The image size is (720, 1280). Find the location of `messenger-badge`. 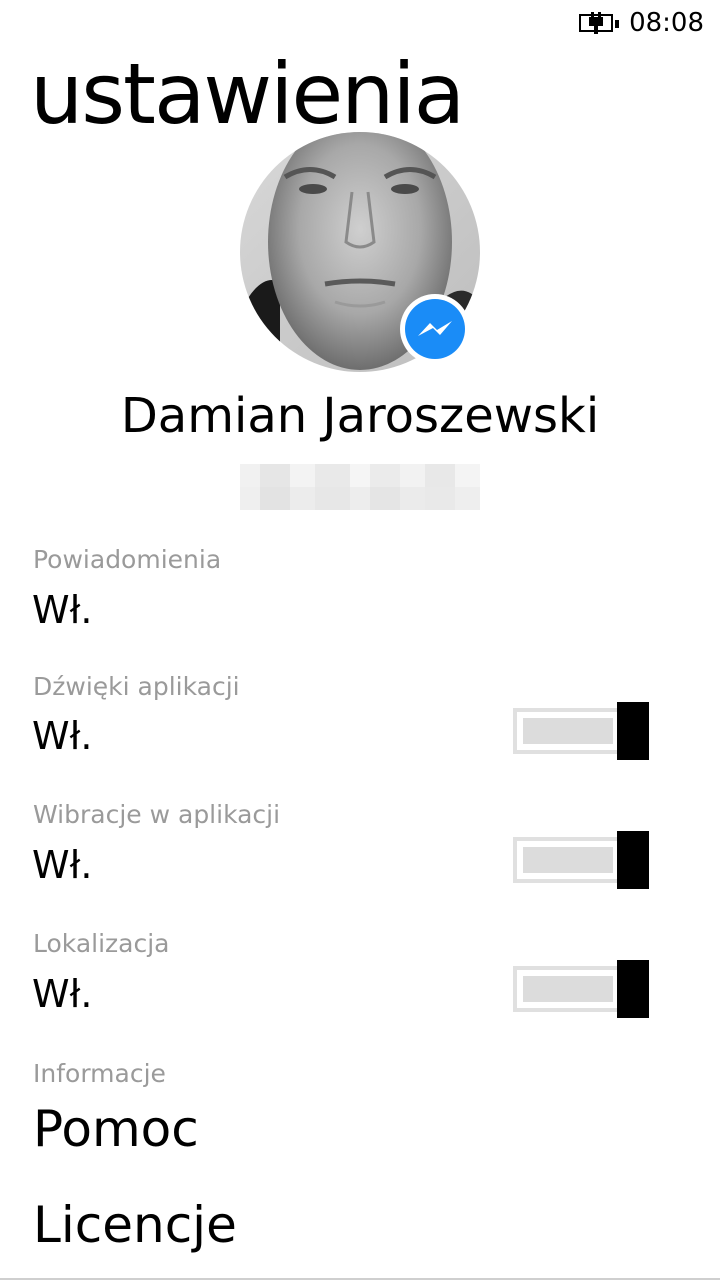

messenger-badge is located at coordinates (435, 329).